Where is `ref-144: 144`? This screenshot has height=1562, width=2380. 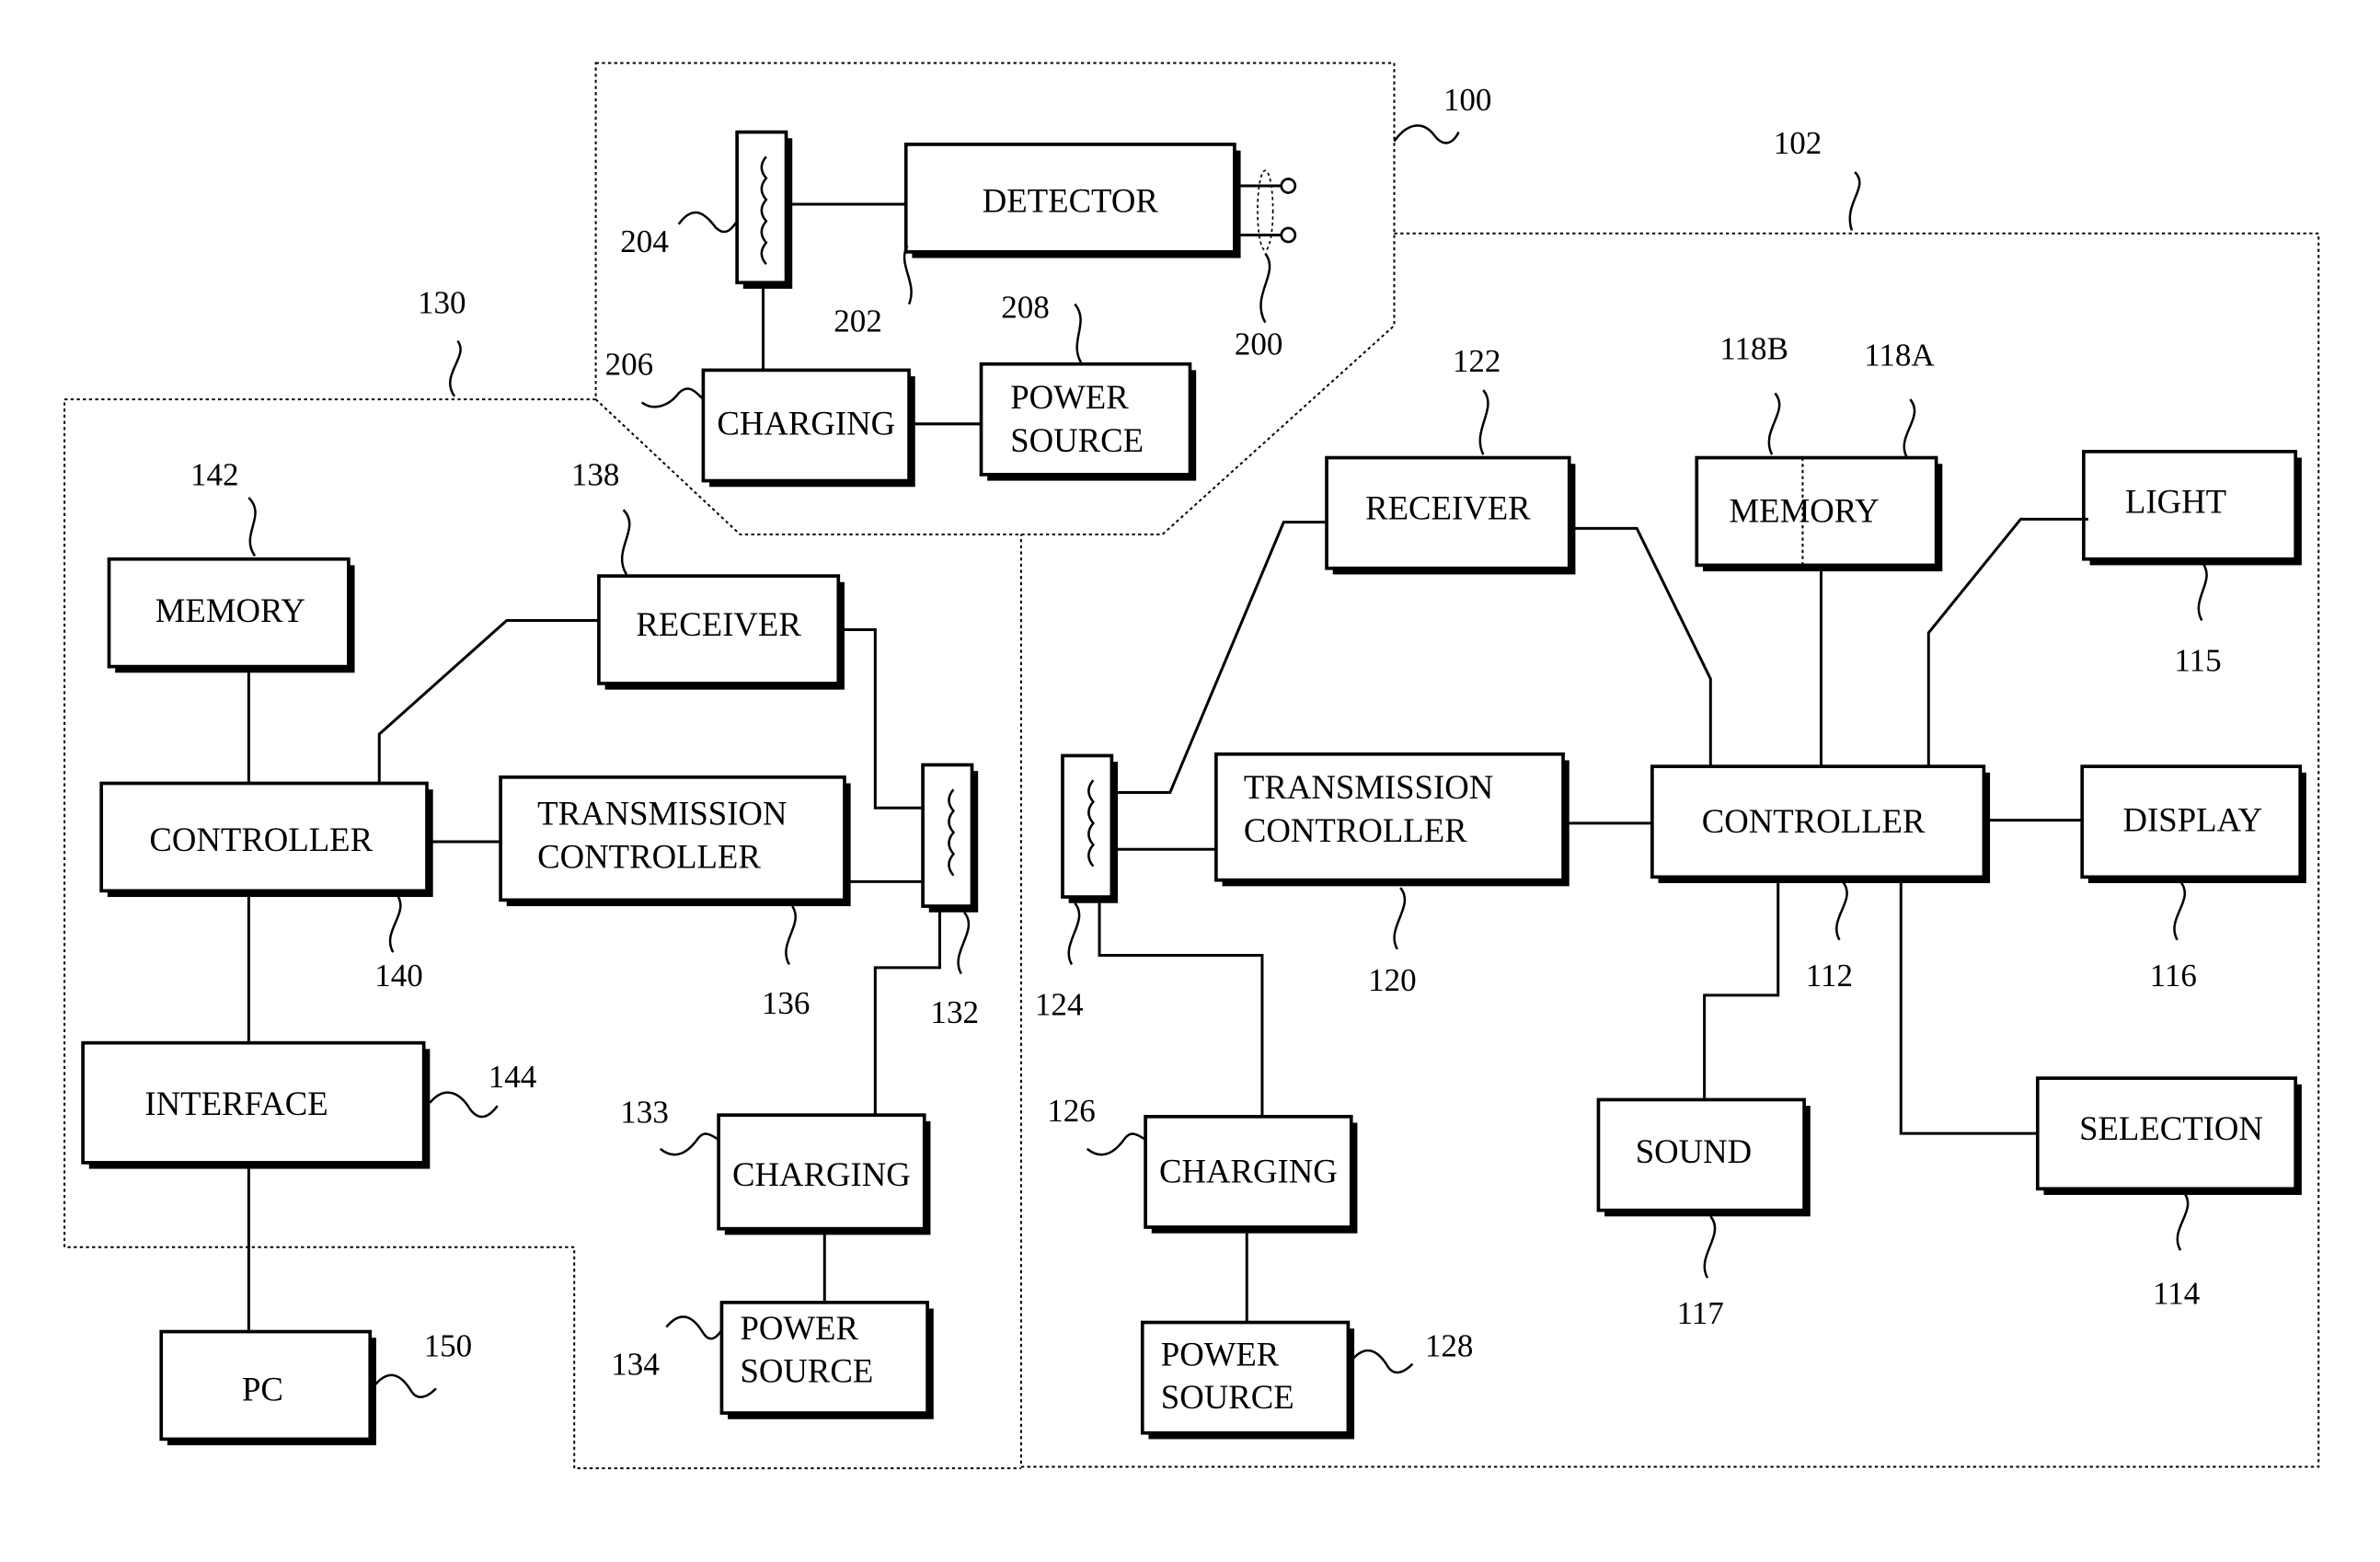
ref-144: 144 is located at coordinates (513, 1077).